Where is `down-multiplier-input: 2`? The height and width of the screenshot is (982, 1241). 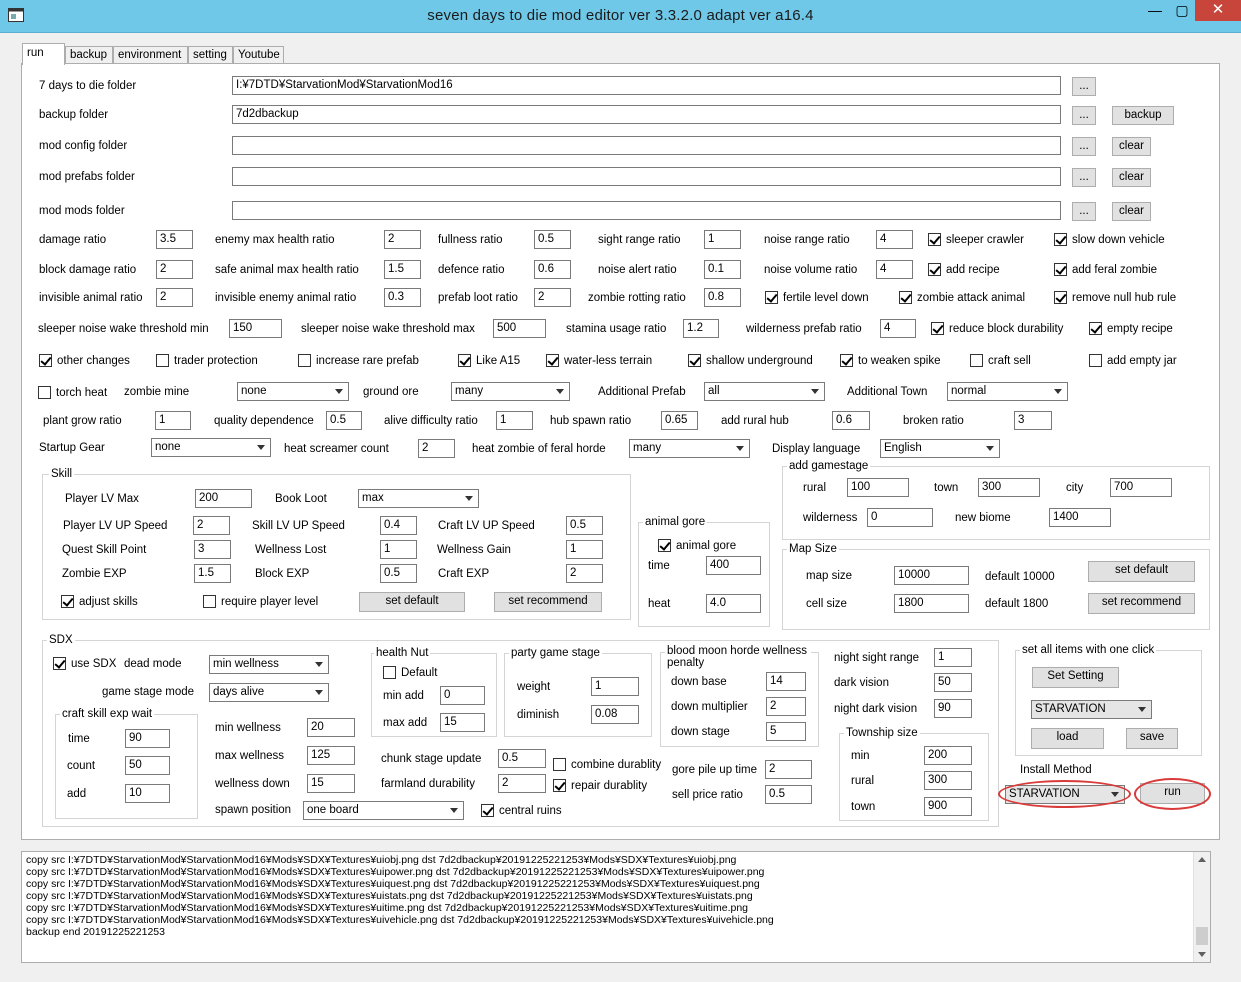
down-multiplier-input: 2 is located at coordinates (786, 706).